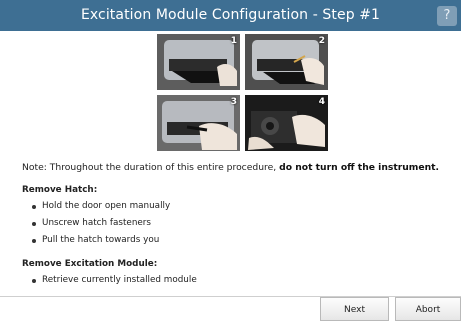 The width and height of the screenshot is (461, 323). I want to click on printer-door-photo-icon, so click(198, 62).